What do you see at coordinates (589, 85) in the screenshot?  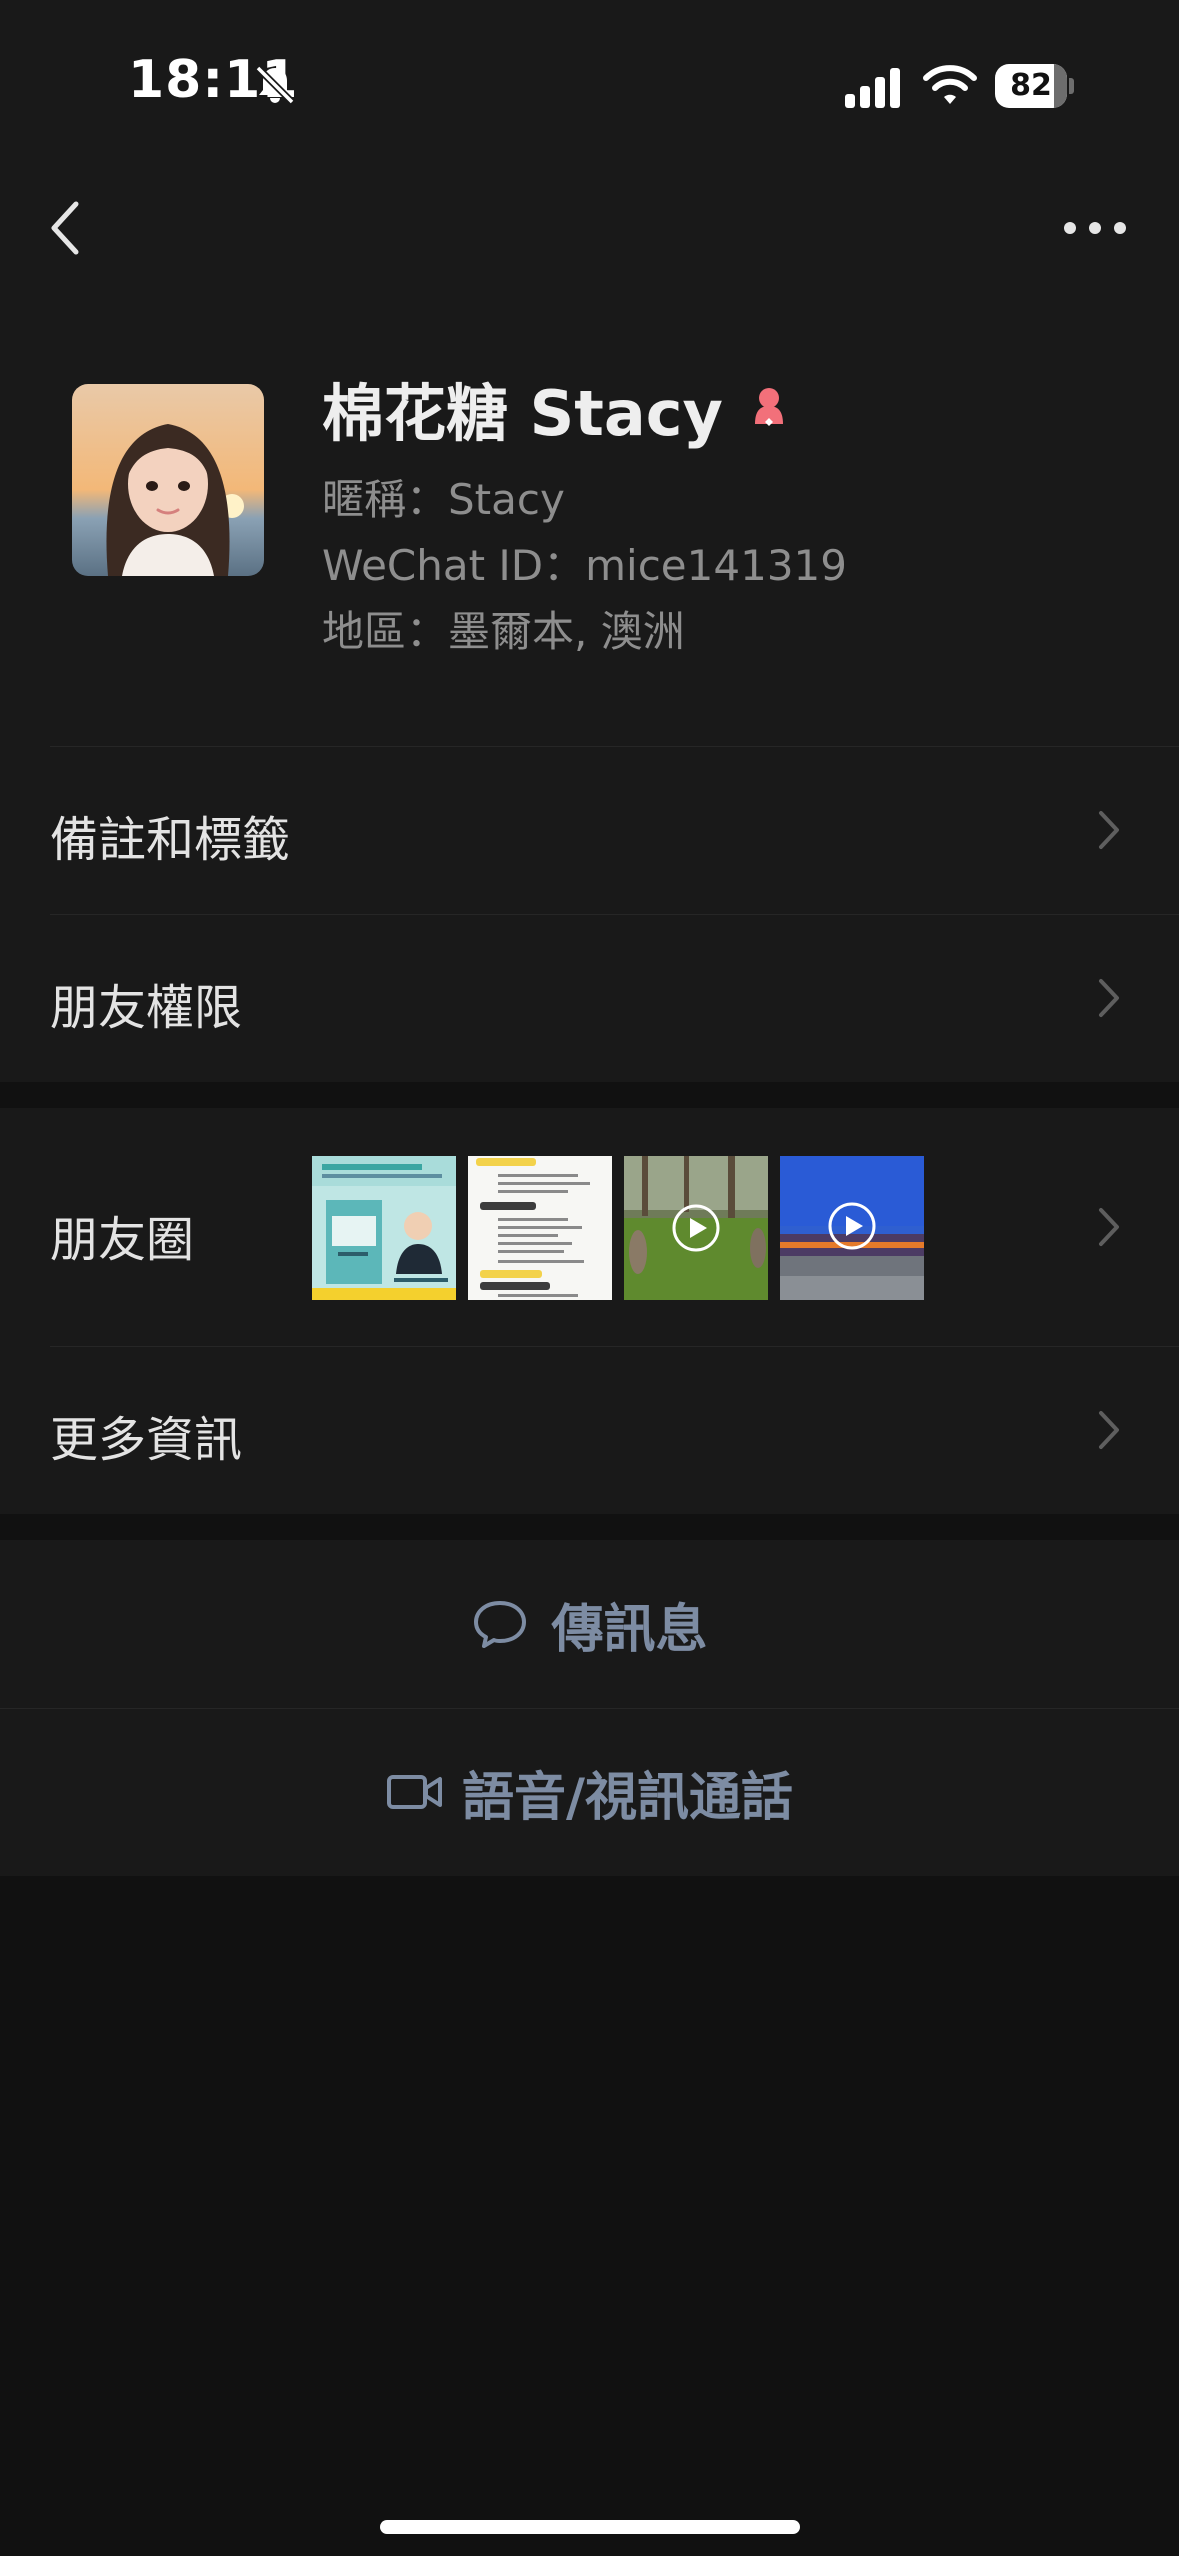 I see `status-bar: 18:11 82` at bounding box center [589, 85].